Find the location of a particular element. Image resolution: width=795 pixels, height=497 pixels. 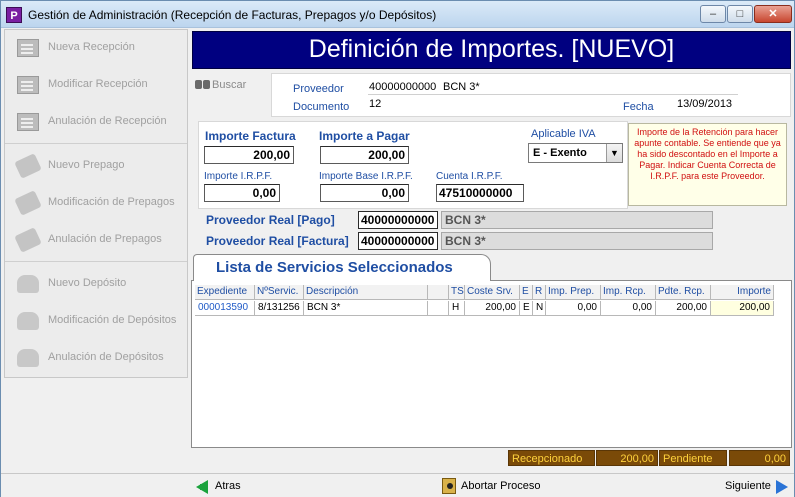

sidebar-item-modificacion-prepagos: Modificación de Prepagos is located at coordinates (96, 203).